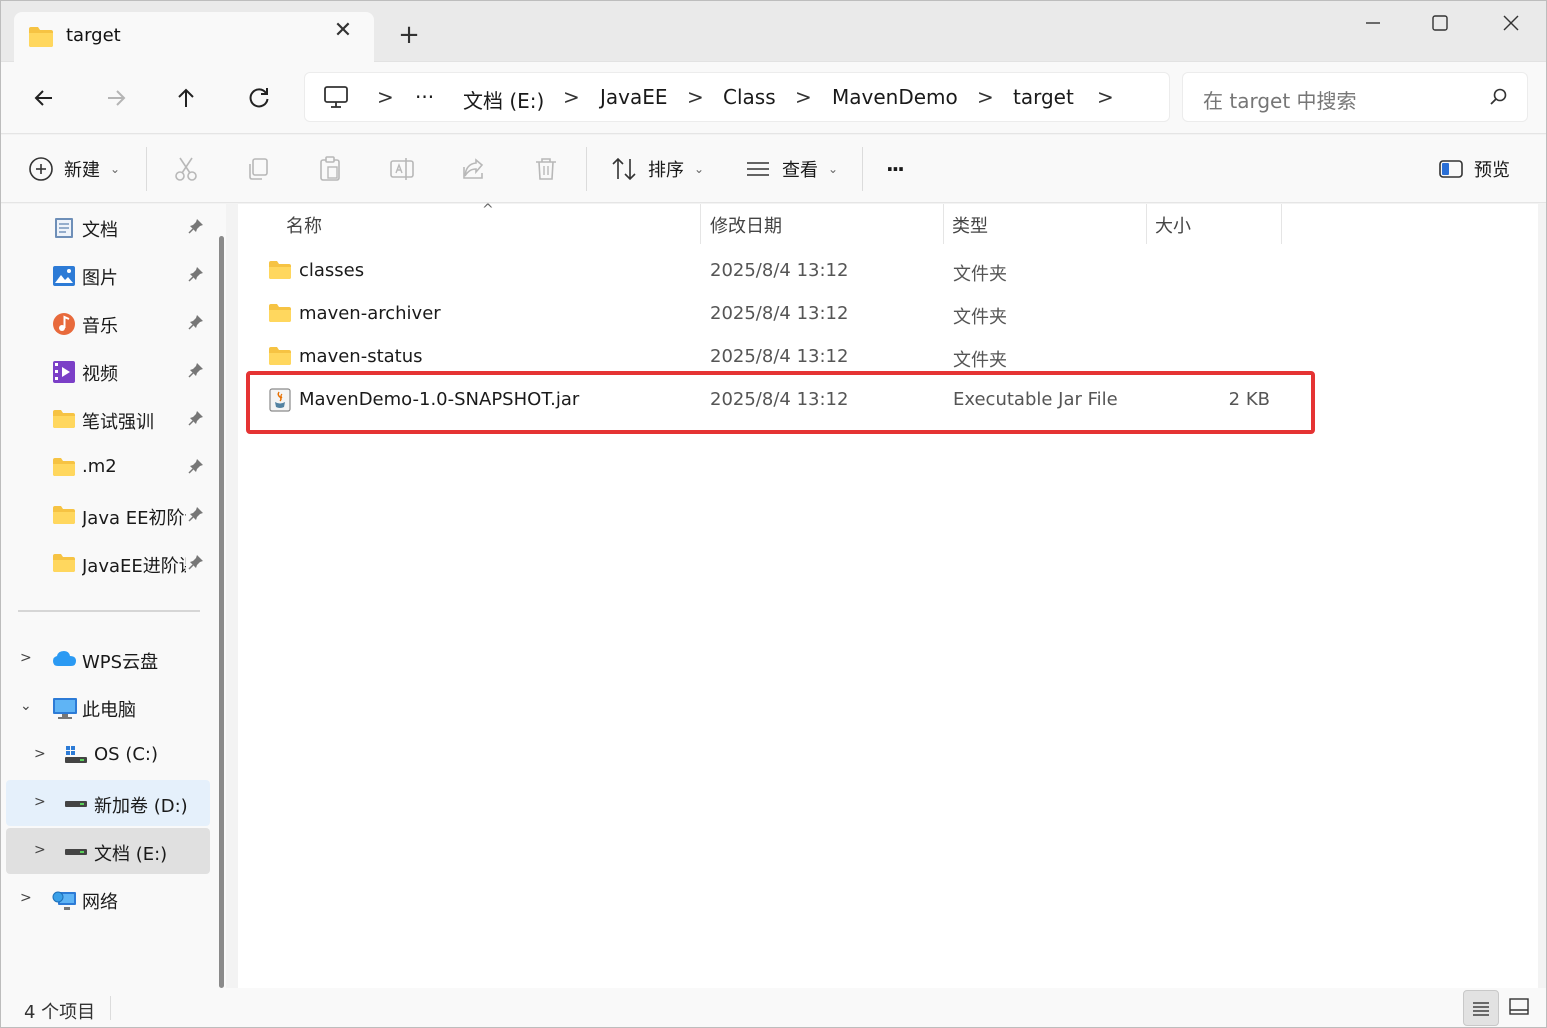 Image resolution: width=1547 pixels, height=1028 pixels. What do you see at coordinates (409, 35) in the screenshot?
I see `new-tab-button: +` at bounding box center [409, 35].